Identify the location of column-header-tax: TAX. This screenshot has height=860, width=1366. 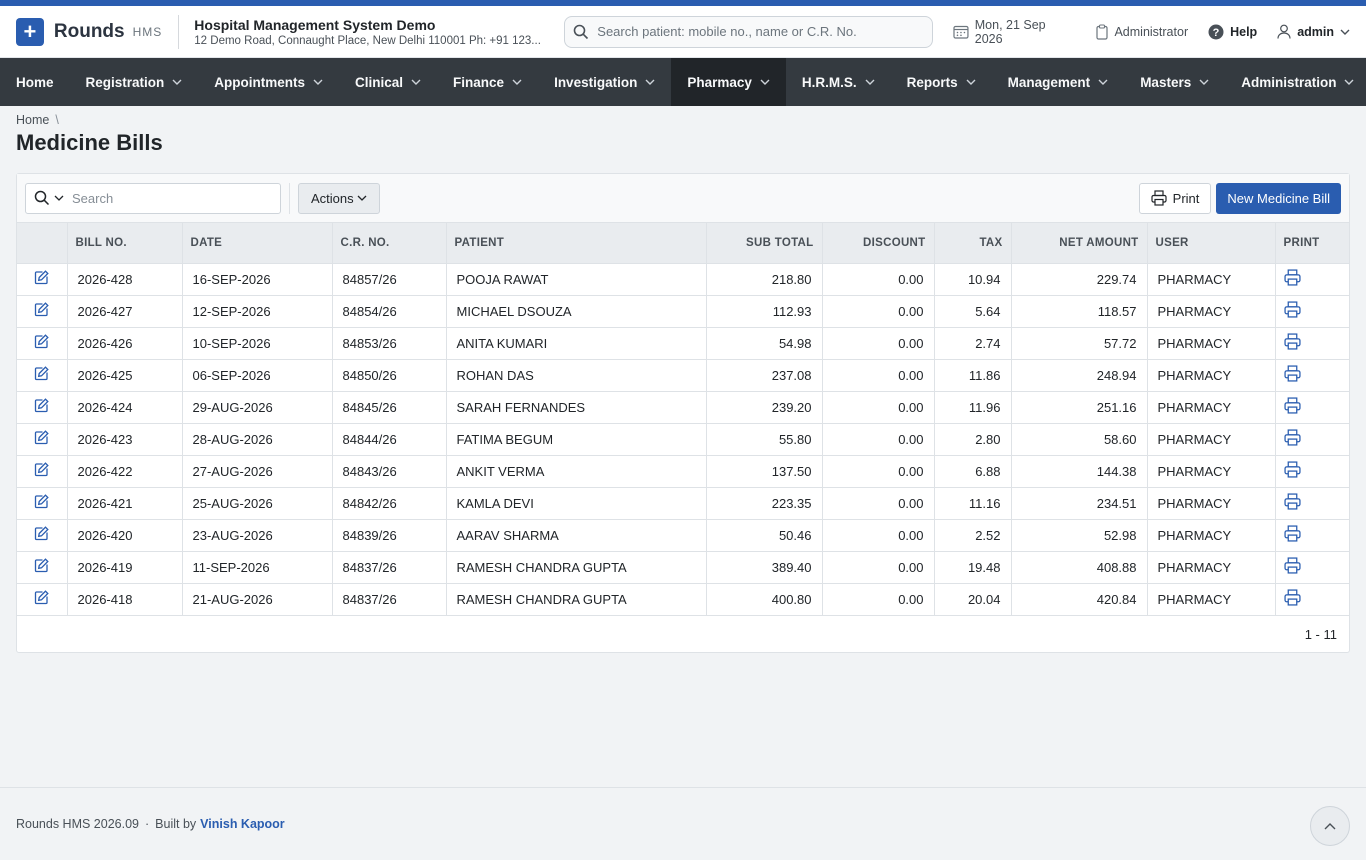
(973, 243).